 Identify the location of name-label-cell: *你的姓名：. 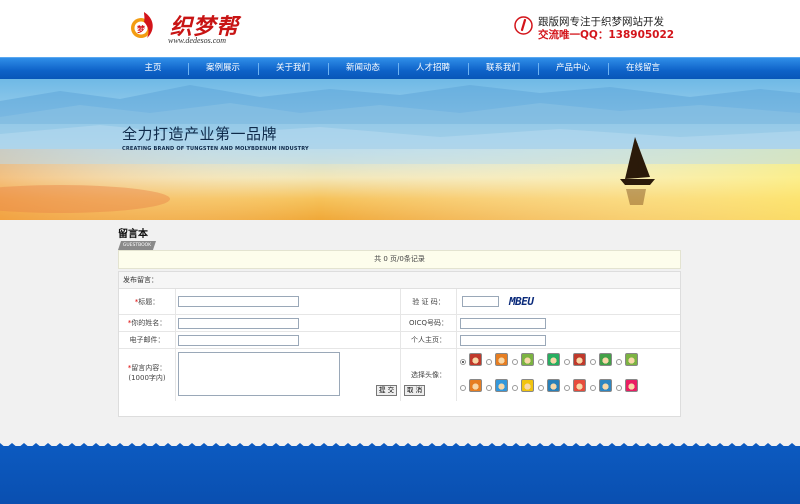
(147, 323).